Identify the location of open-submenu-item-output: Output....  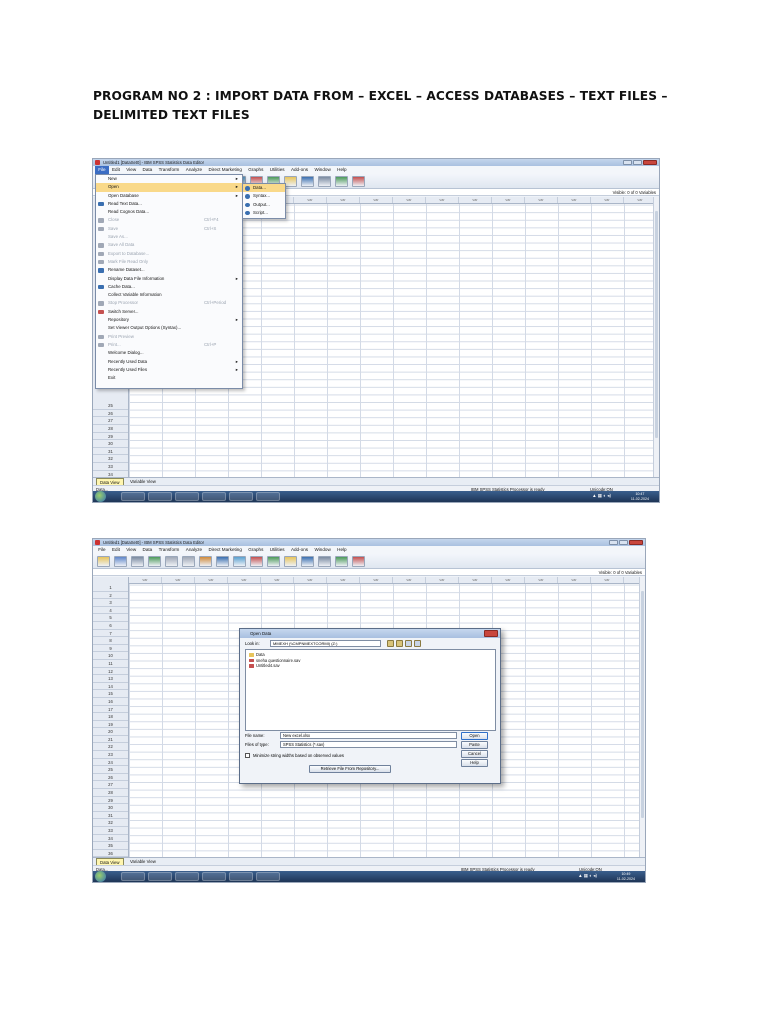
(264, 205).